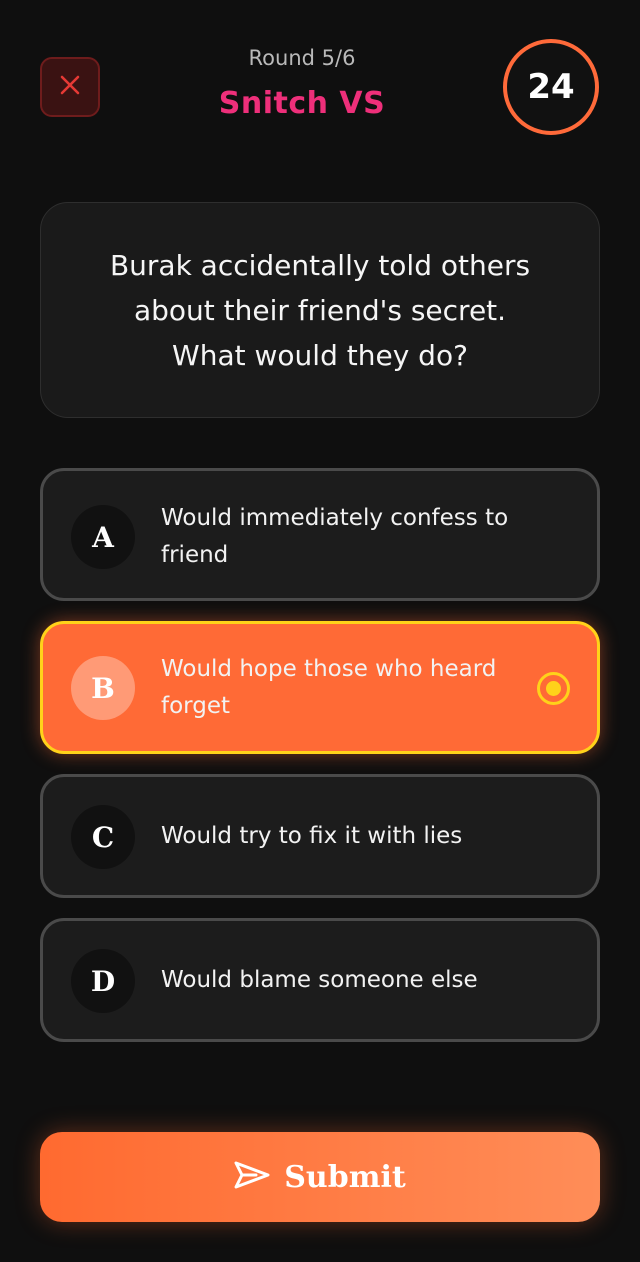 This screenshot has height=1262, width=640. I want to click on close-icon, so click(70, 87).